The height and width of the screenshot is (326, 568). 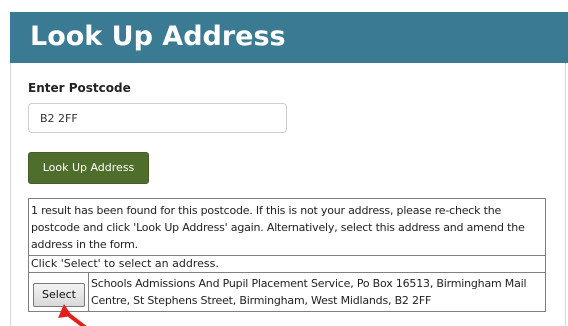 What do you see at coordinates (158, 36) in the screenshot?
I see `page-title: Look Up Address` at bounding box center [158, 36].